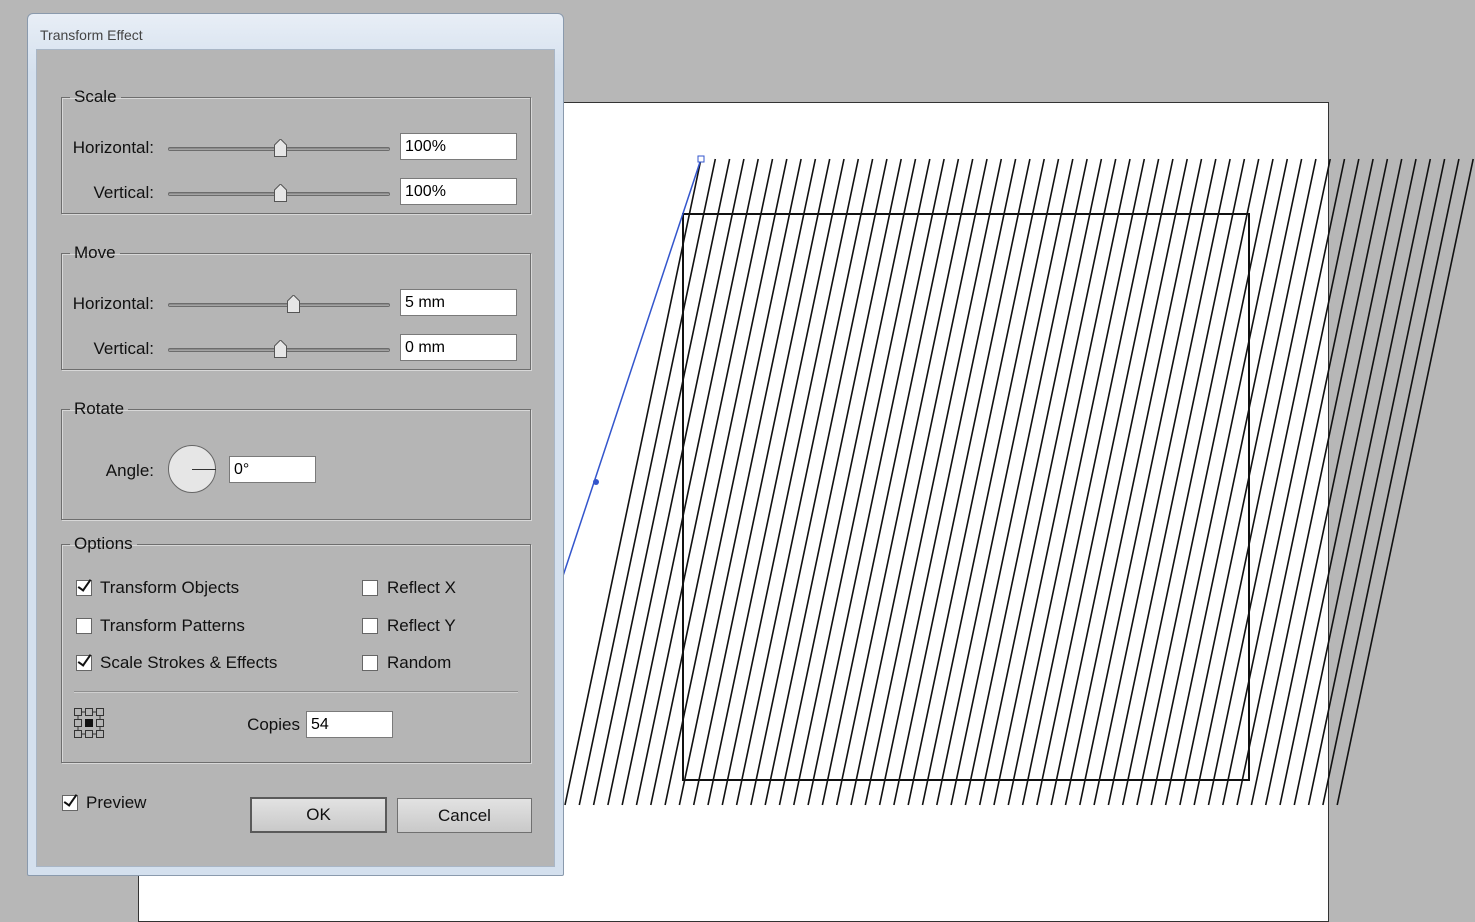 The height and width of the screenshot is (922, 1475). I want to click on options-group-title: Options, so click(103, 543).